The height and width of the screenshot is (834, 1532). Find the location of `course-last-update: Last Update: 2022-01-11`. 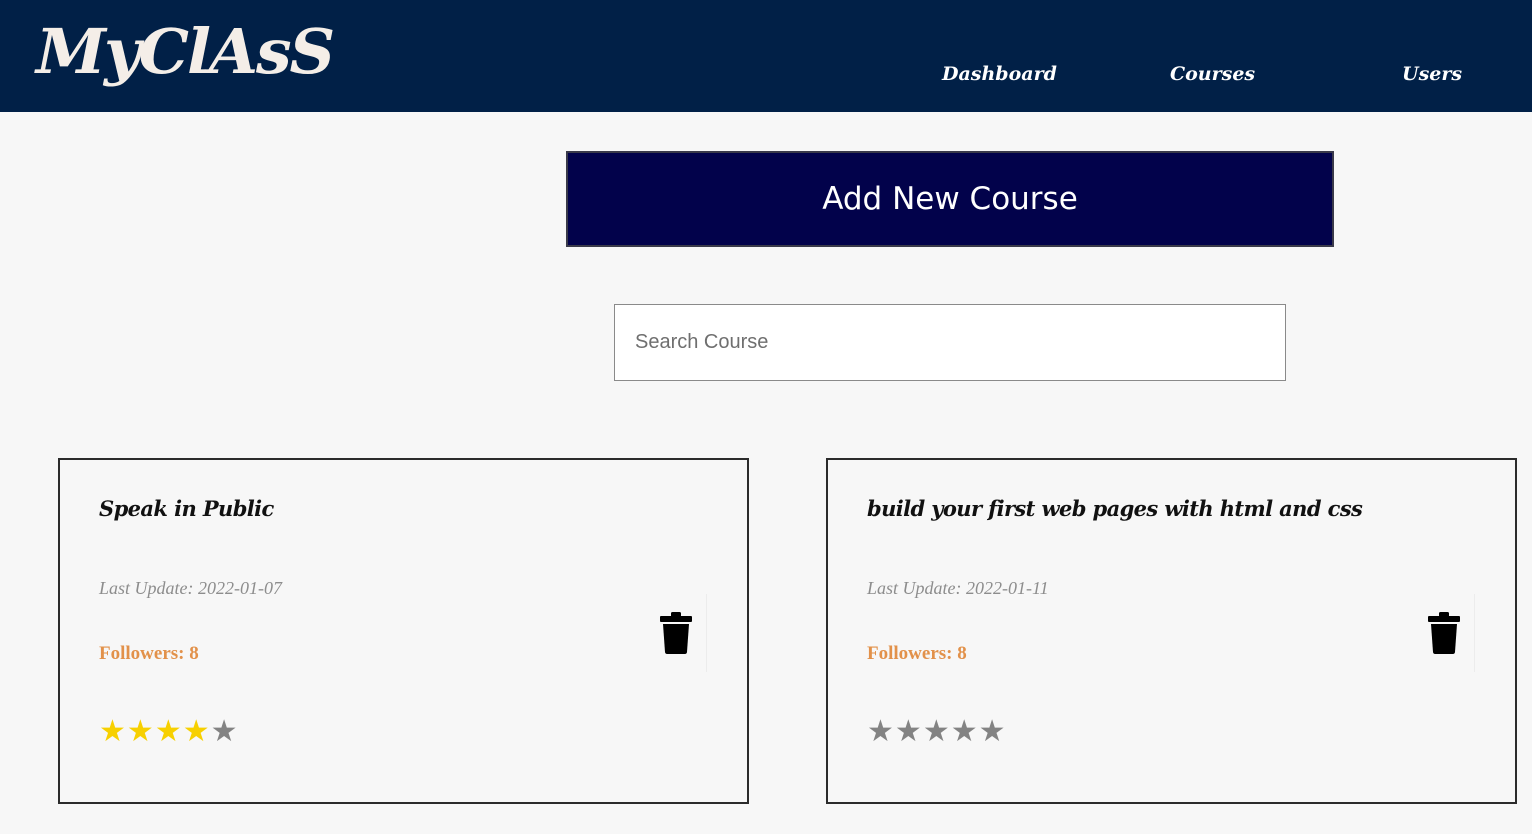

course-last-update: Last Update: 2022-01-11 is located at coordinates (958, 588).